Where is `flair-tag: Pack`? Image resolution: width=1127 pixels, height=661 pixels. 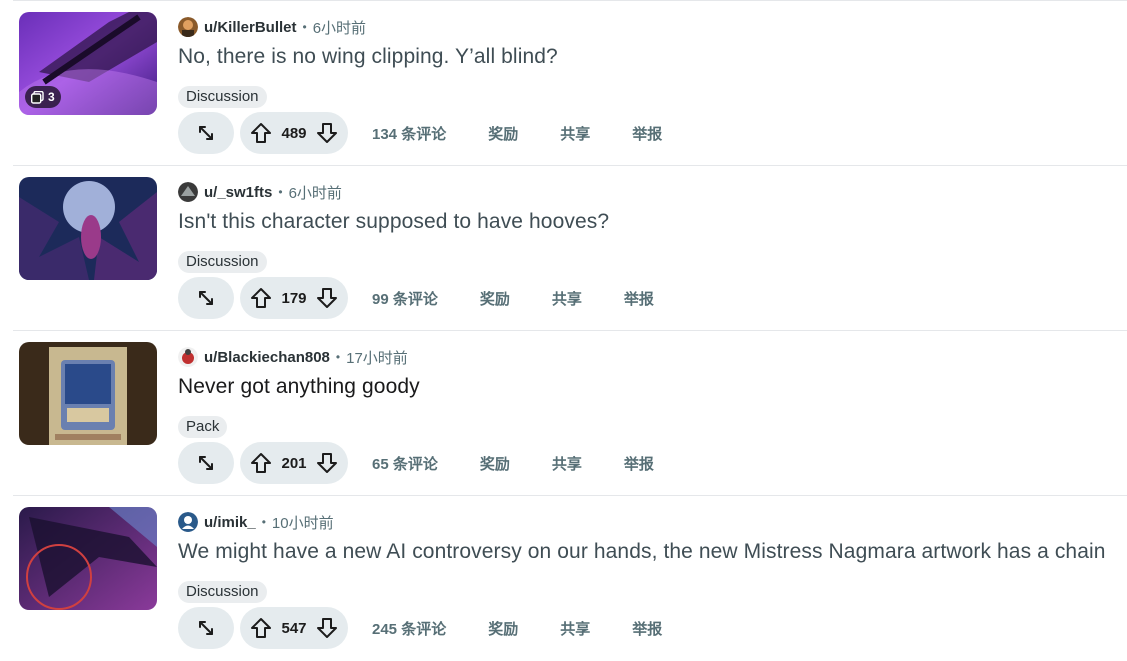 flair-tag: Pack is located at coordinates (203, 427).